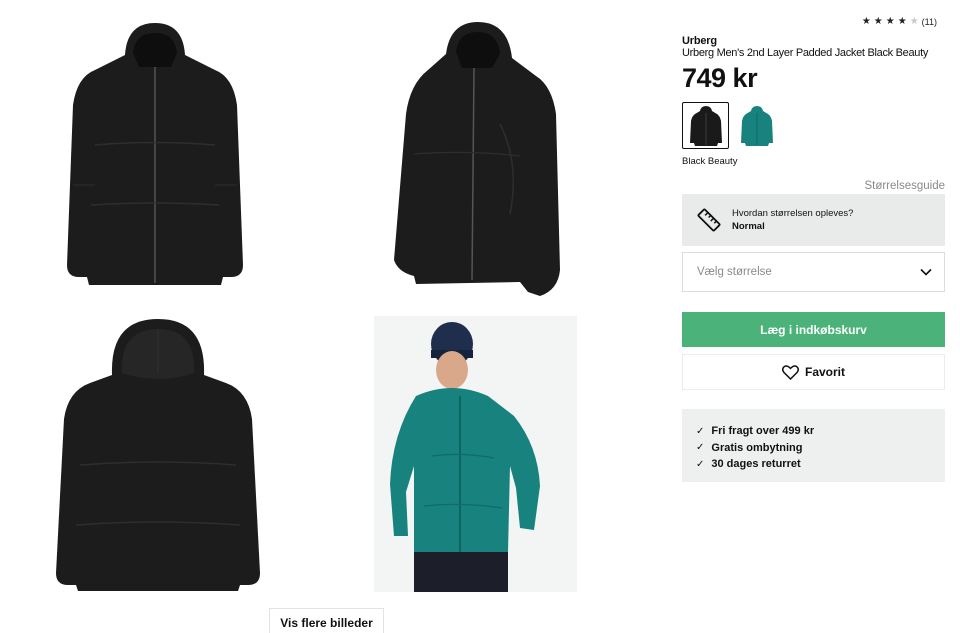 The height and width of the screenshot is (633, 960). Describe the element at coordinates (820, 448) in the screenshot. I see `usp-item: ✓ Gratis ombytning` at that location.